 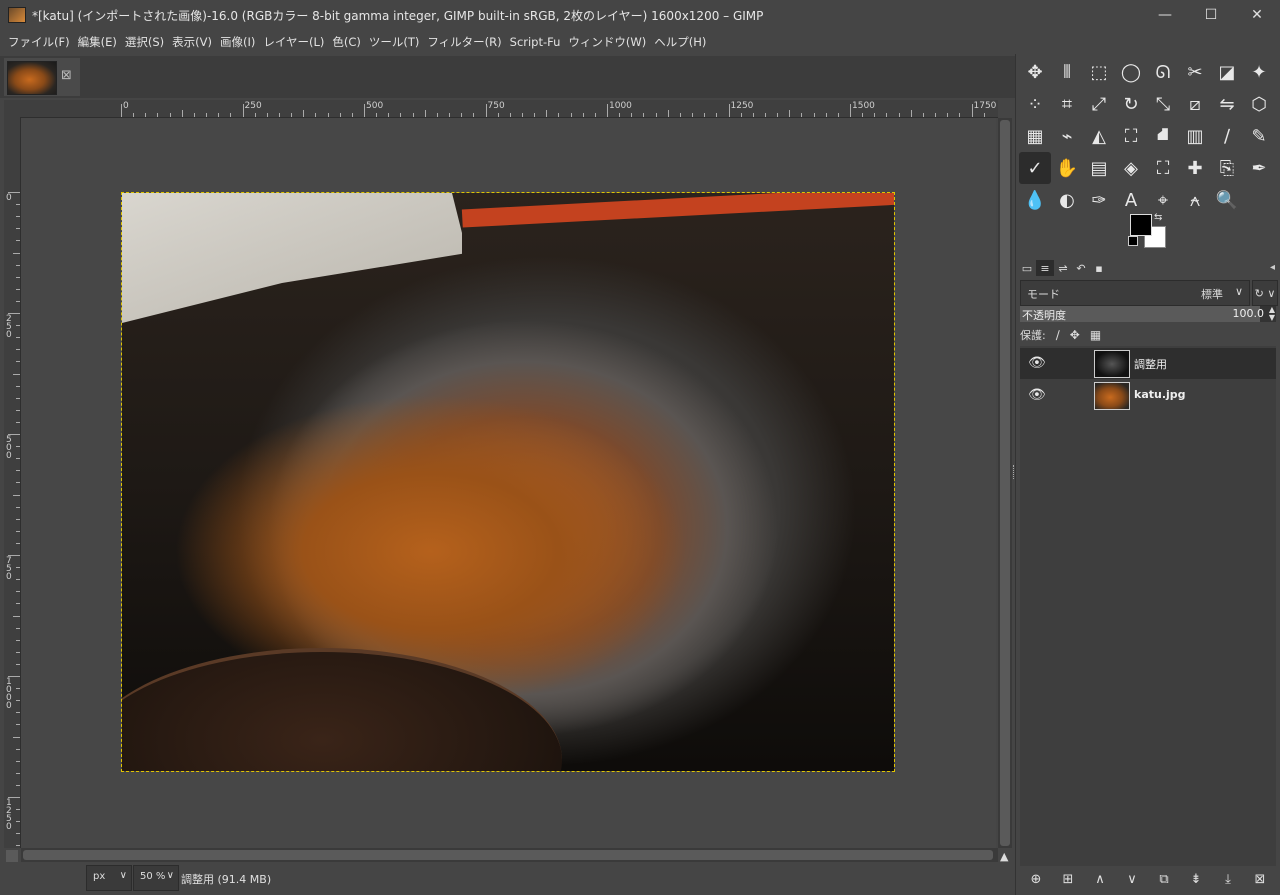 I want to click on flip-tool-icon: ⇋, so click(x=1227, y=104).